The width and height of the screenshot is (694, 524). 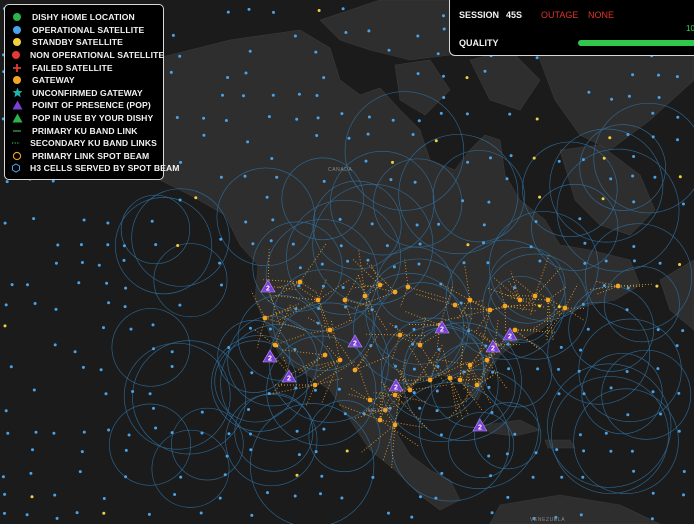 I want to click on map-label-venezuela: VENEZUELA, so click(x=547, y=520).